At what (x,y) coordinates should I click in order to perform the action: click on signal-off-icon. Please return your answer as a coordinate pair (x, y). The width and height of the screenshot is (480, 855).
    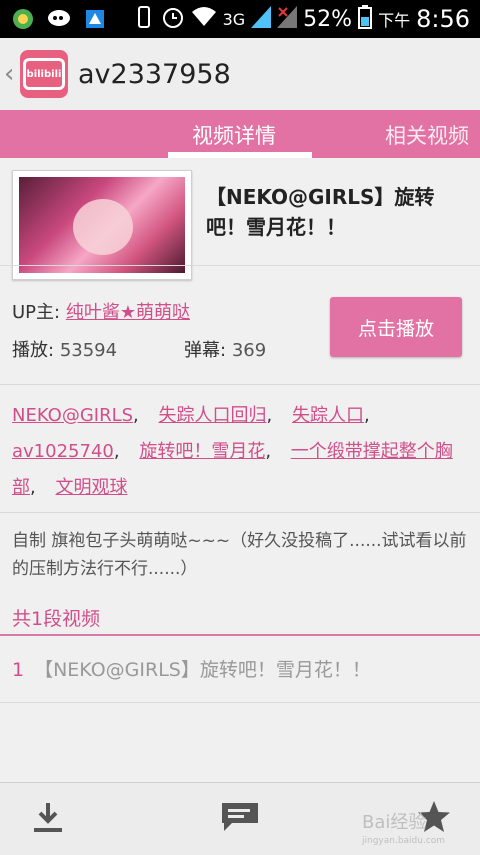
    Looking at the image, I should click on (287, 19).